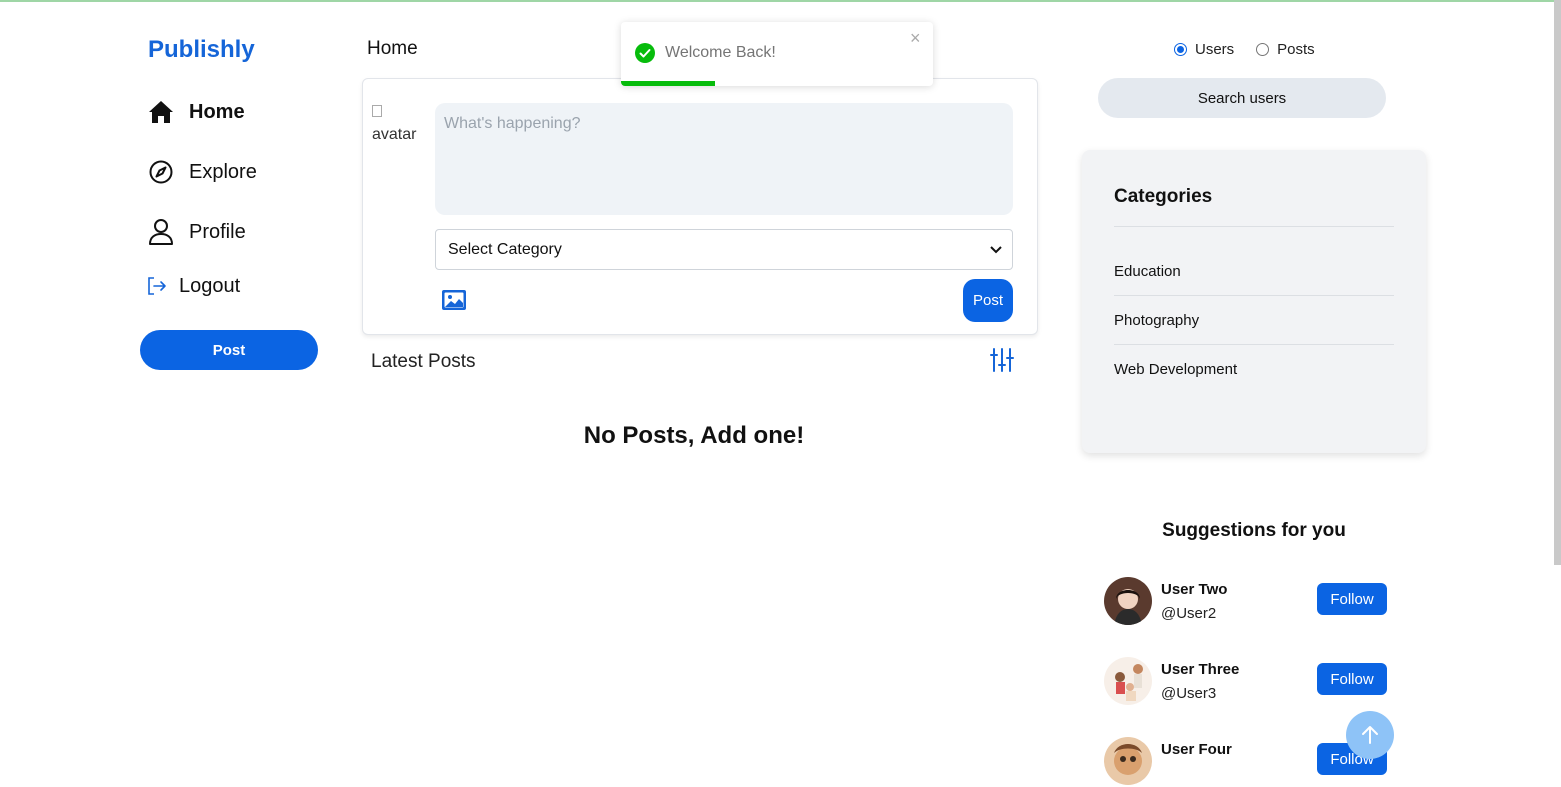 The image size is (1561, 787). I want to click on categories-title: Categories, so click(1163, 196).